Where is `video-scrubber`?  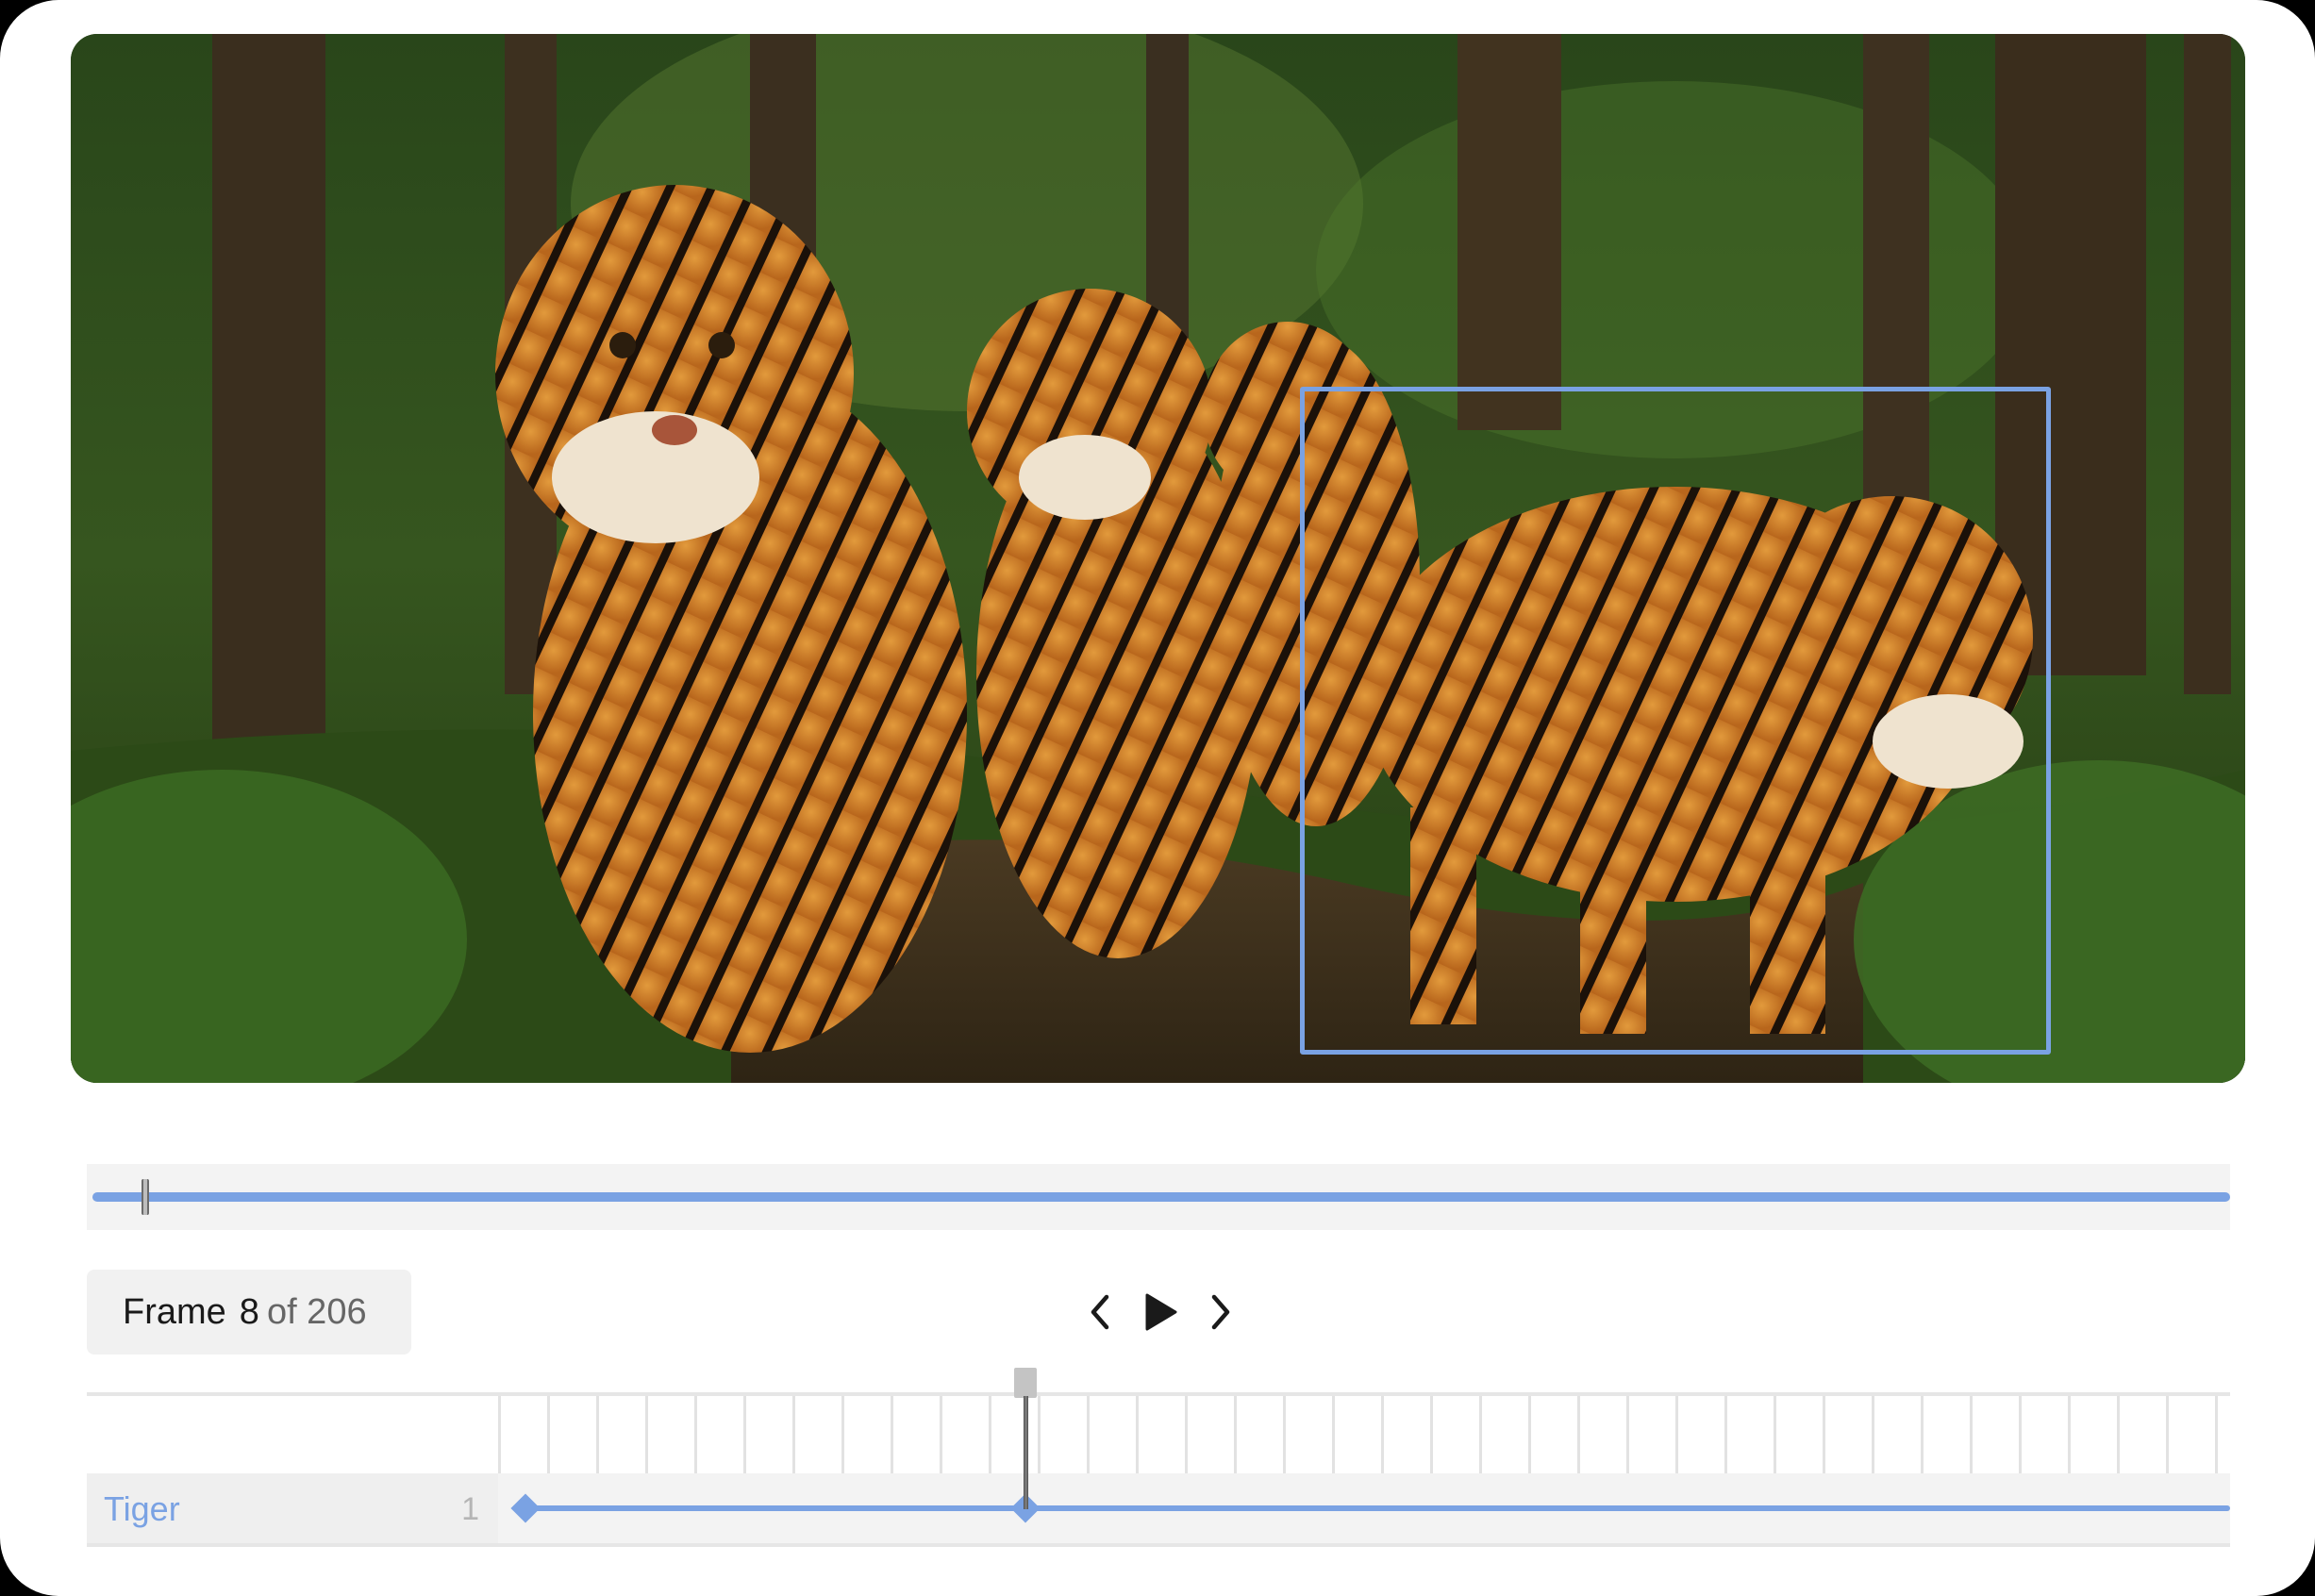
video-scrubber is located at coordinates (1158, 1197).